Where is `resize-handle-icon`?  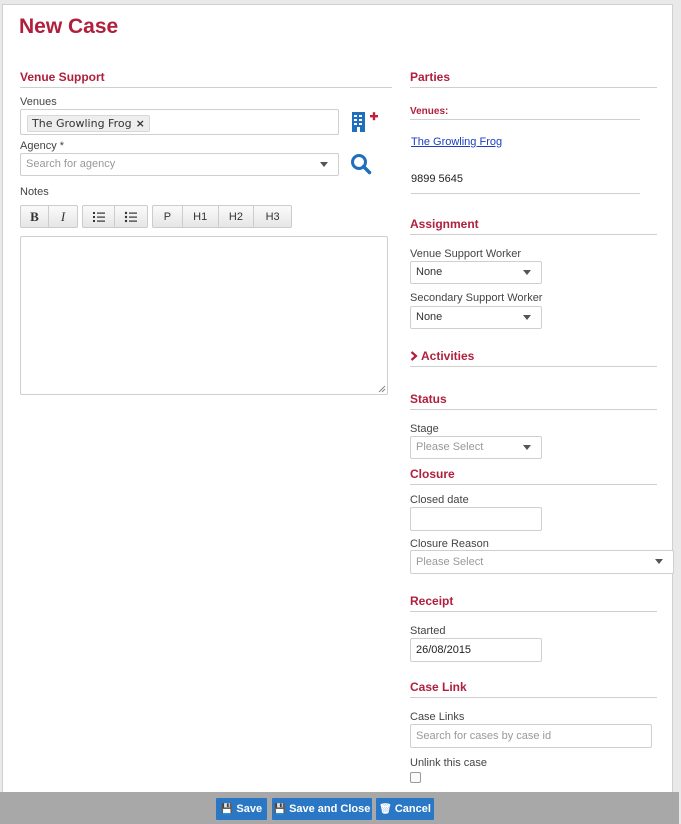 resize-handle-icon is located at coordinates (382, 389).